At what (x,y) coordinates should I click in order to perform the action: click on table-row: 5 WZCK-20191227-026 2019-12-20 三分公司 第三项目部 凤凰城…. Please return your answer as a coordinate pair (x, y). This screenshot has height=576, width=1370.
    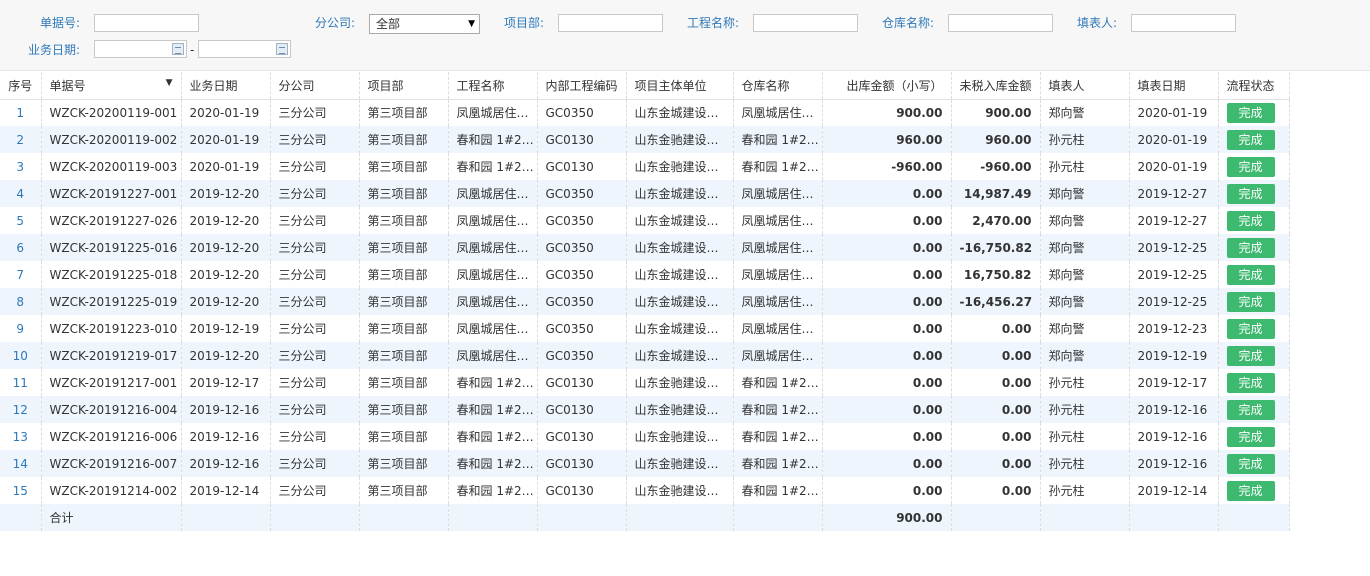
    Looking at the image, I should click on (645, 220).